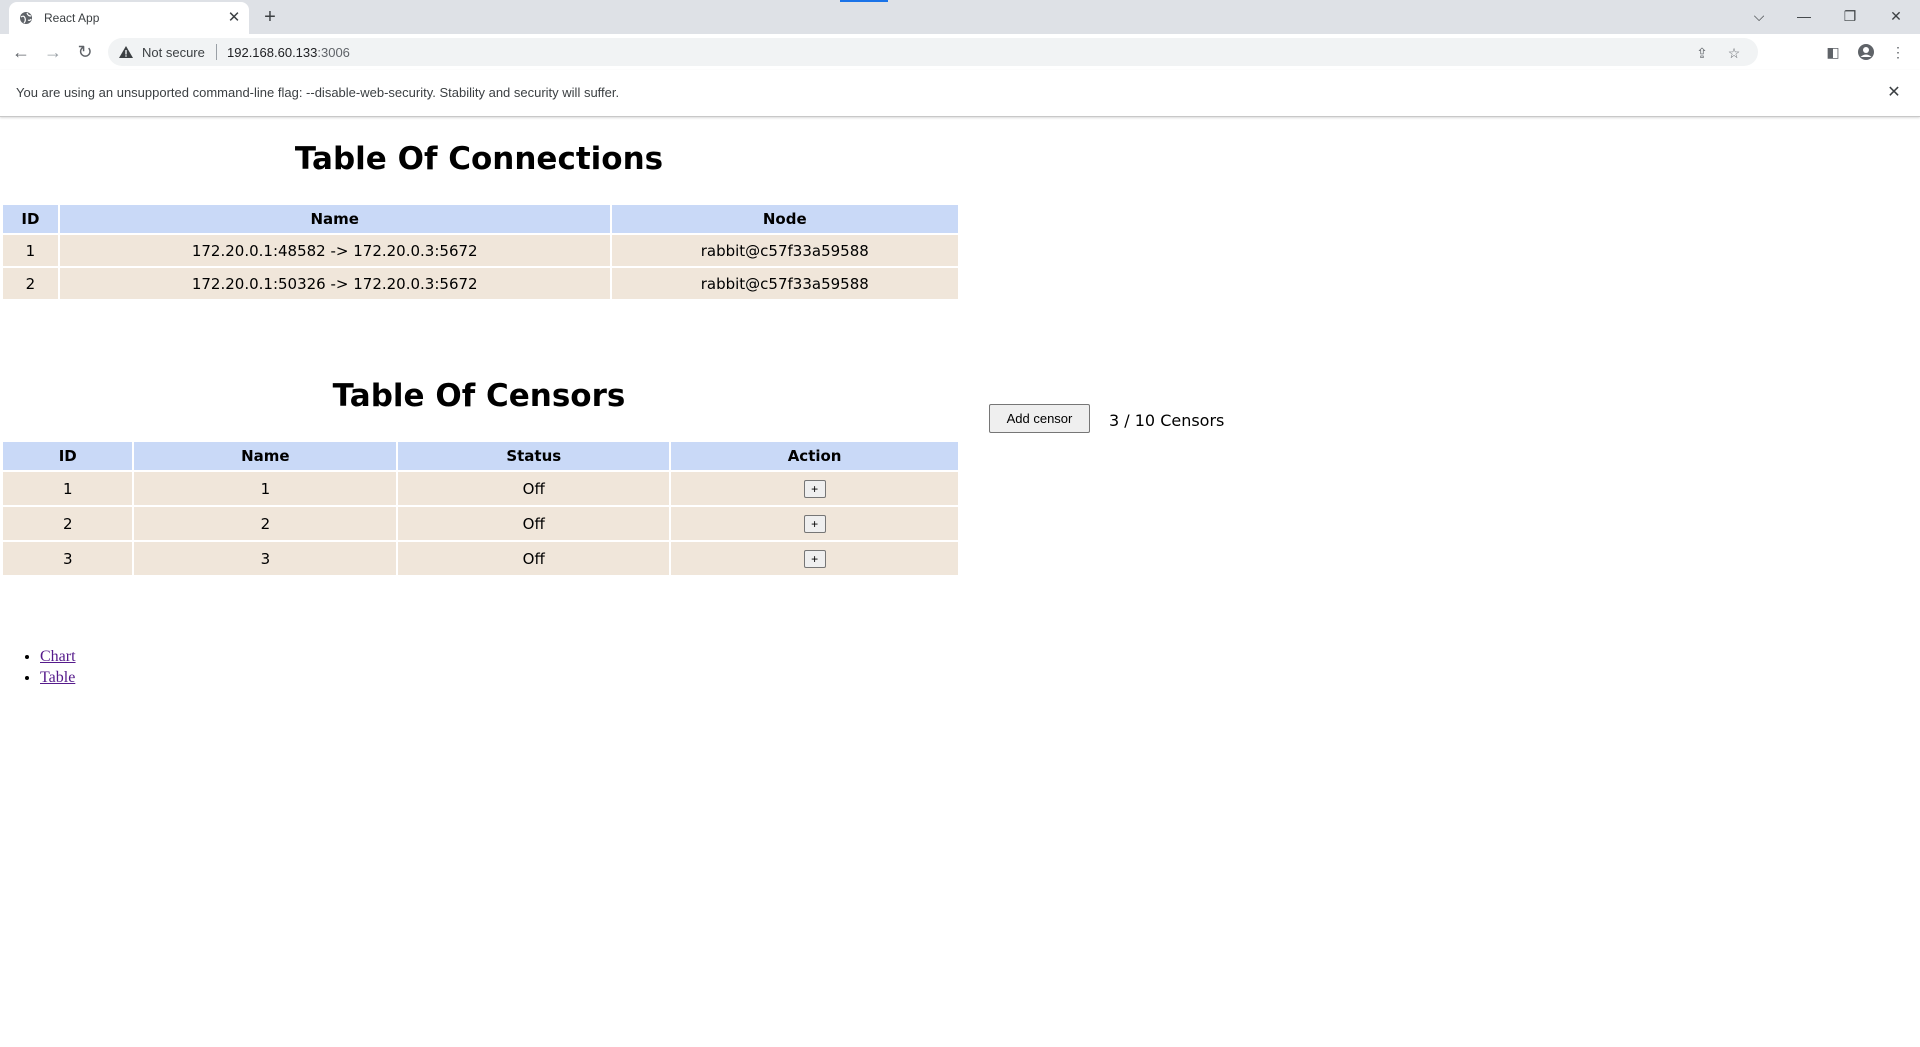 This screenshot has width=1920, height=1047. Describe the element at coordinates (1759, 16) in the screenshot. I see `tab-search-icon: ⌵` at that location.